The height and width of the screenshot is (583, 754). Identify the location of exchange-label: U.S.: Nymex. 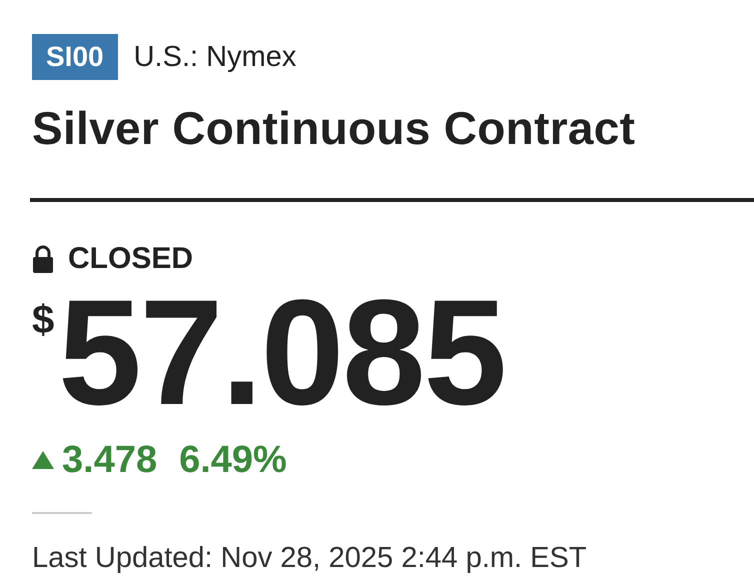
(215, 57).